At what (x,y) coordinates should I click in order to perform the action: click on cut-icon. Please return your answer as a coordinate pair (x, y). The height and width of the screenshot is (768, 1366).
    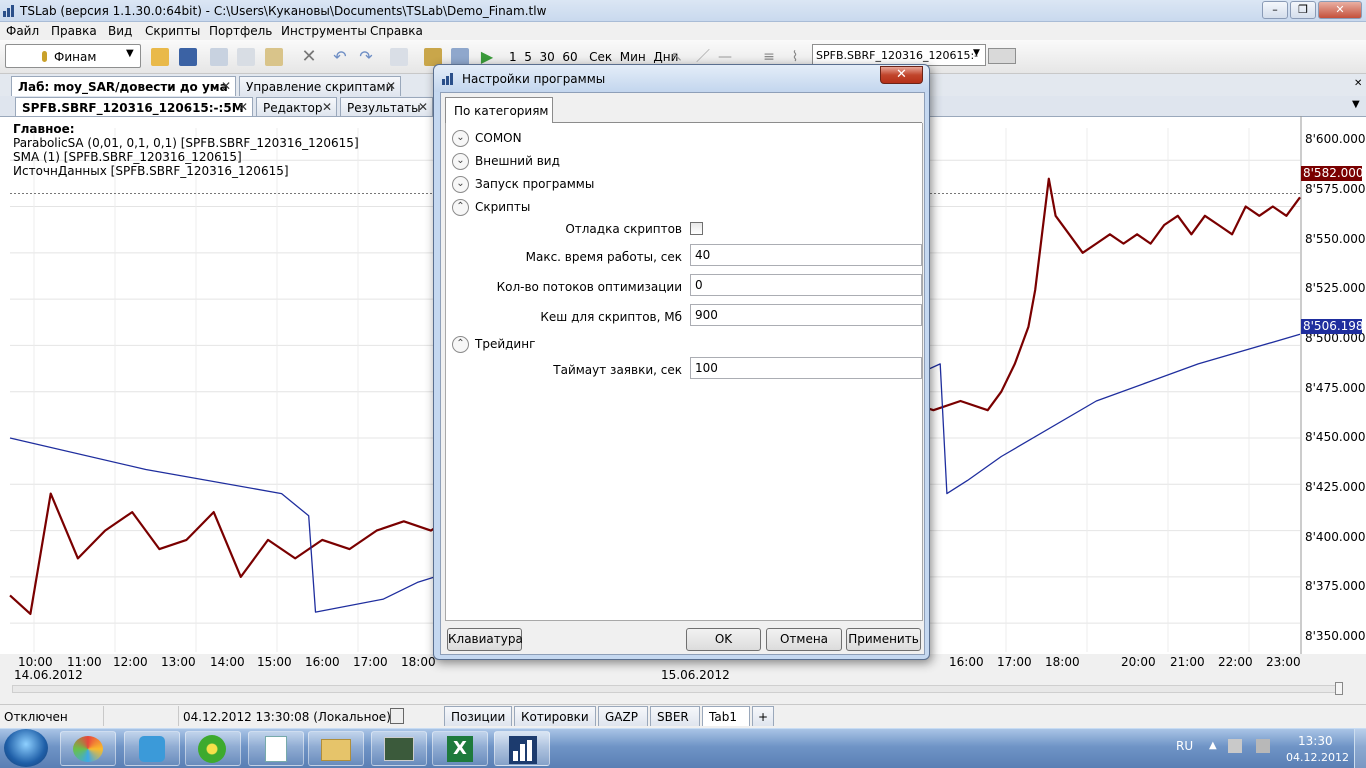
    Looking at the image, I should click on (246, 57).